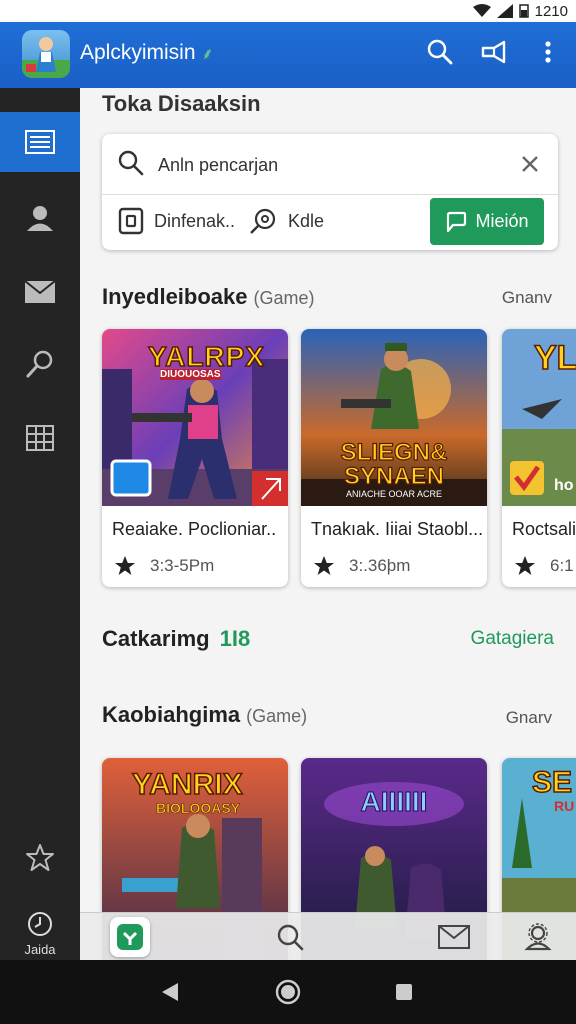 The image size is (576, 1024). What do you see at coordinates (288, 55) in the screenshot?
I see `app-bar: Aplckyimisin ⸙` at bounding box center [288, 55].